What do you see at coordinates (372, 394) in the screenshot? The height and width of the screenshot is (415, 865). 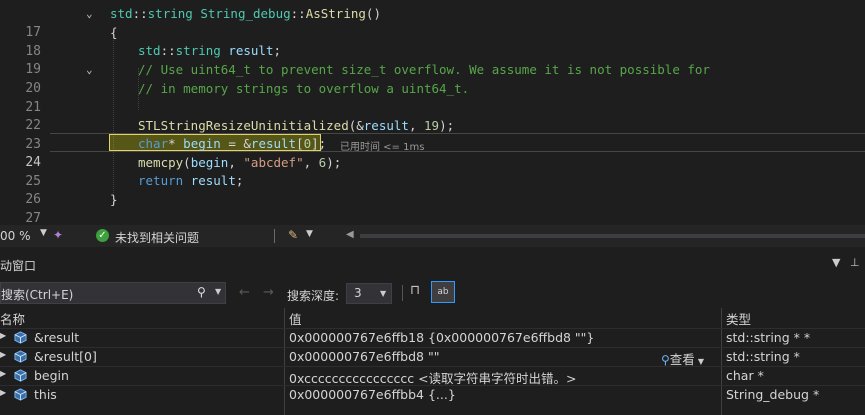 I see `row-value: 0x000000767e6ffbb4 {...}` at bounding box center [372, 394].